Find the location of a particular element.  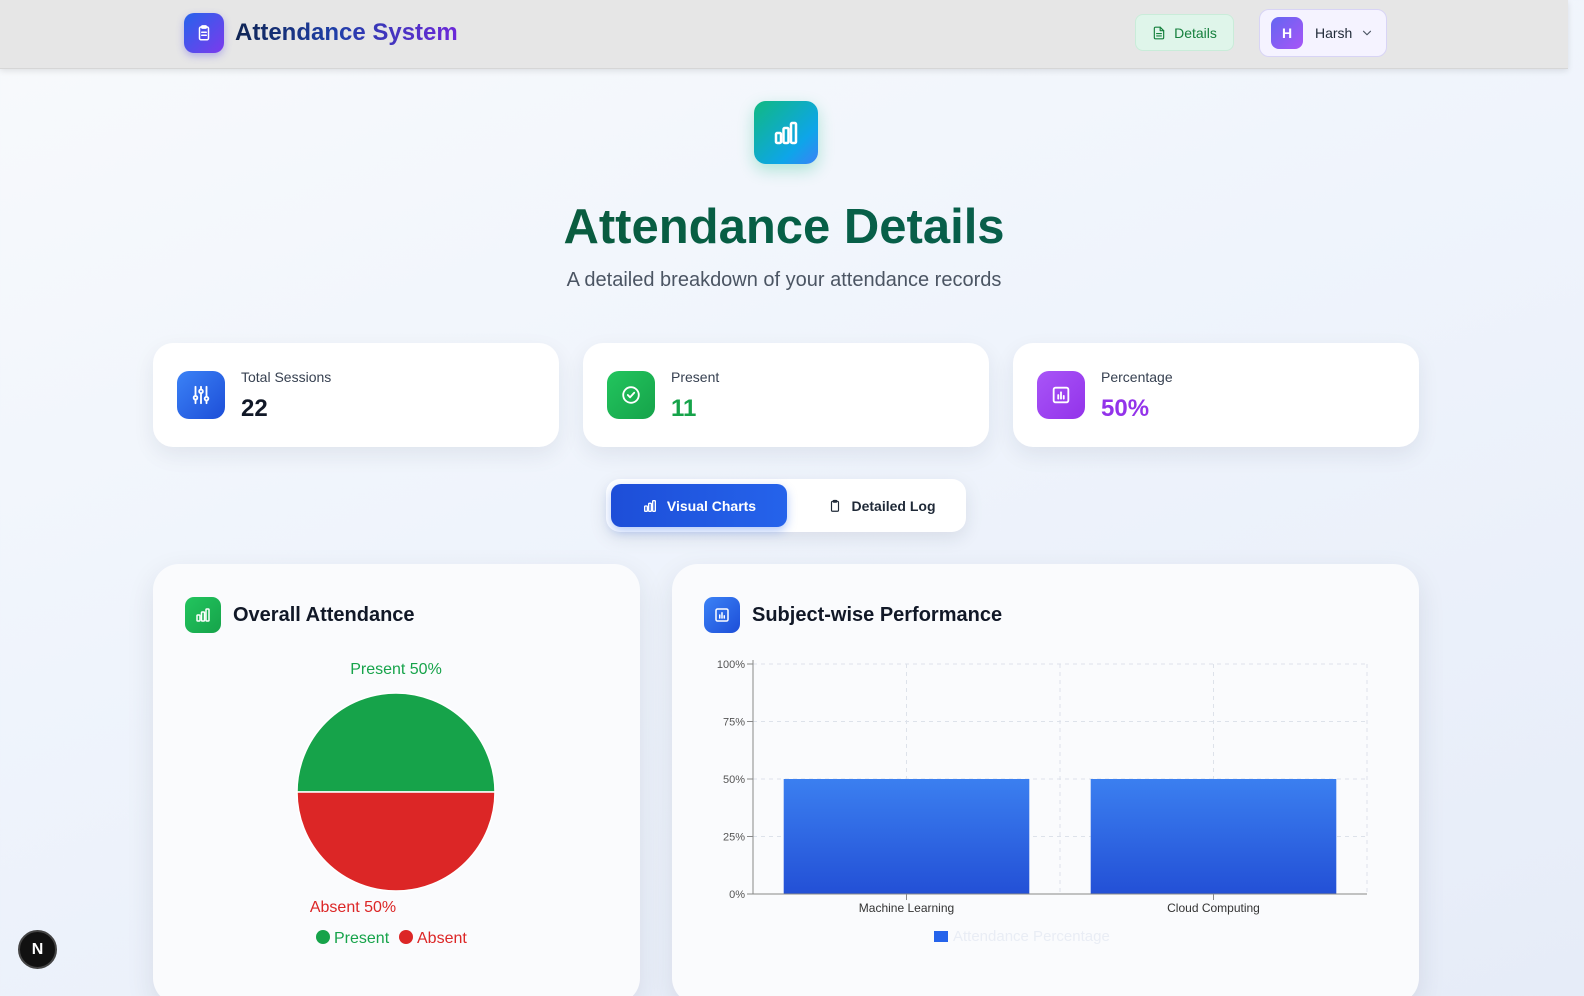

legend-present-label: Present is located at coordinates (362, 938).